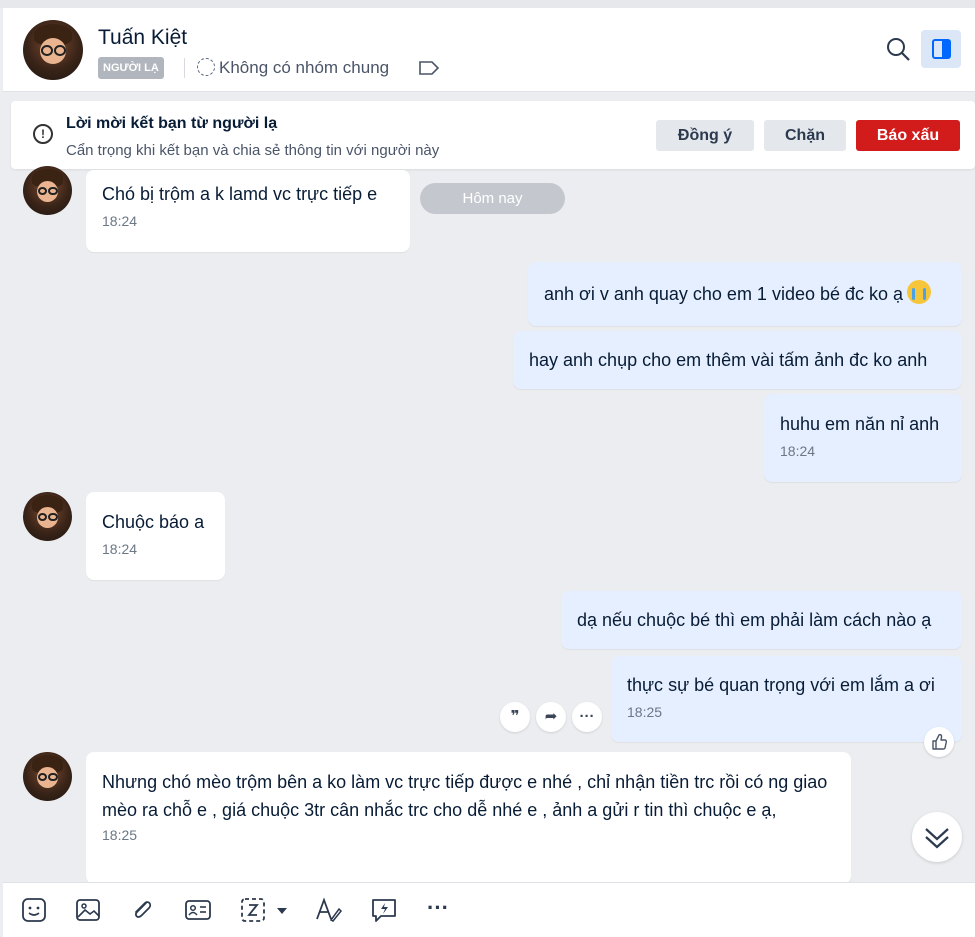  What do you see at coordinates (805, 135) in the screenshot?
I see `block-button: Chặn` at bounding box center [805, 135].